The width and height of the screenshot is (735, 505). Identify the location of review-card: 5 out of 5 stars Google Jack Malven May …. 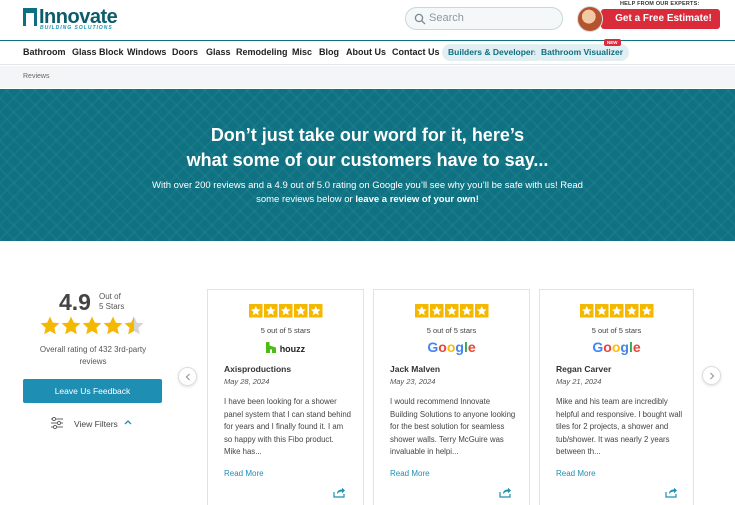
(451, 397).